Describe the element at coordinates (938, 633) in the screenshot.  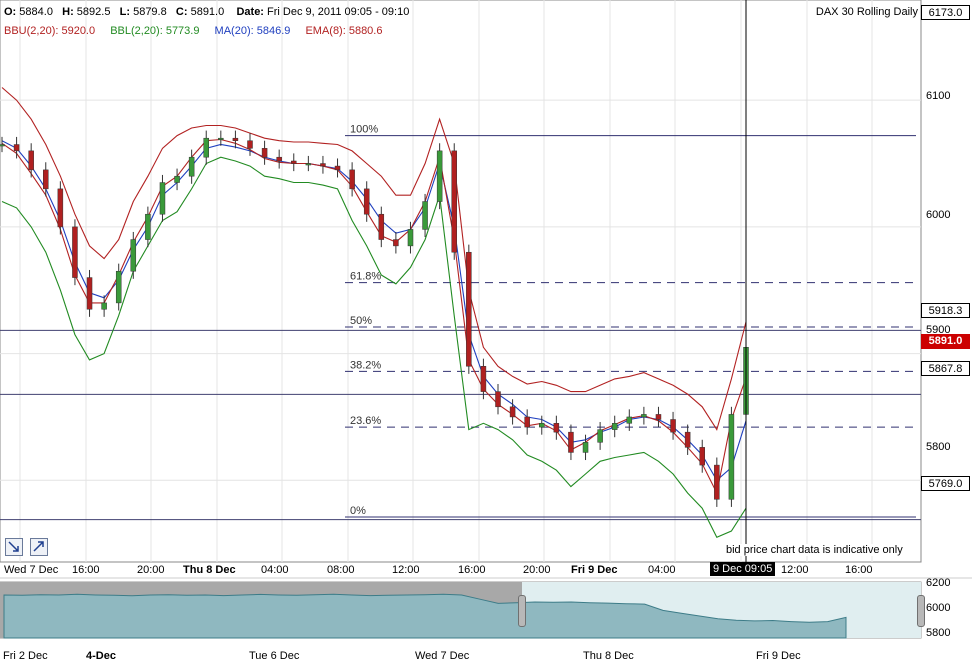
I see `nav-y-label: 5800` at that location.